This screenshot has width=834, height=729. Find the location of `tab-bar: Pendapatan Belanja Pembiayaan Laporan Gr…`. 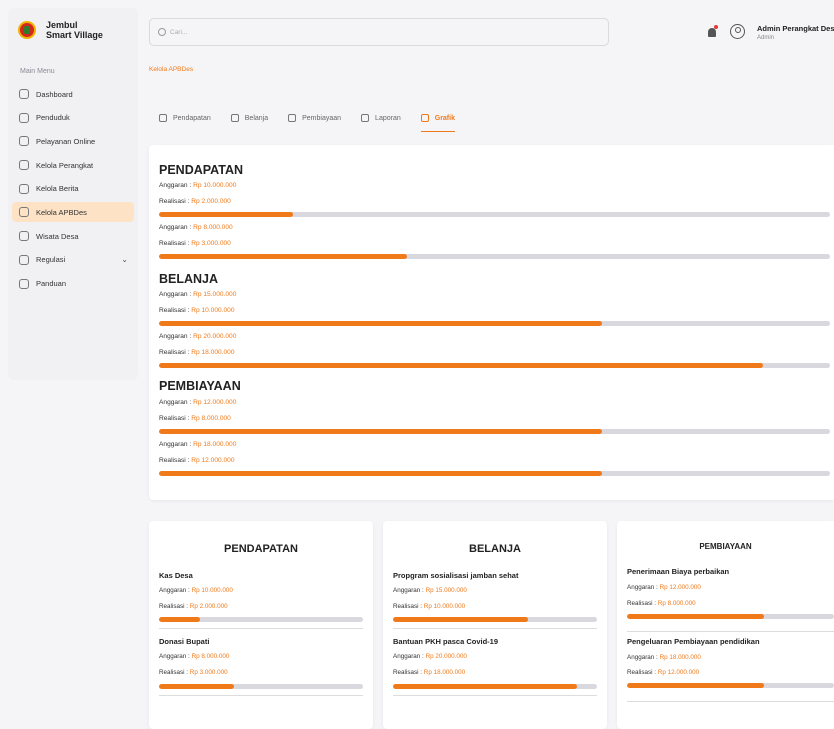

tab-bar: Pendapatan Belanja Pembiayaan Laporan Gr… is located at coordinates (317, 121).